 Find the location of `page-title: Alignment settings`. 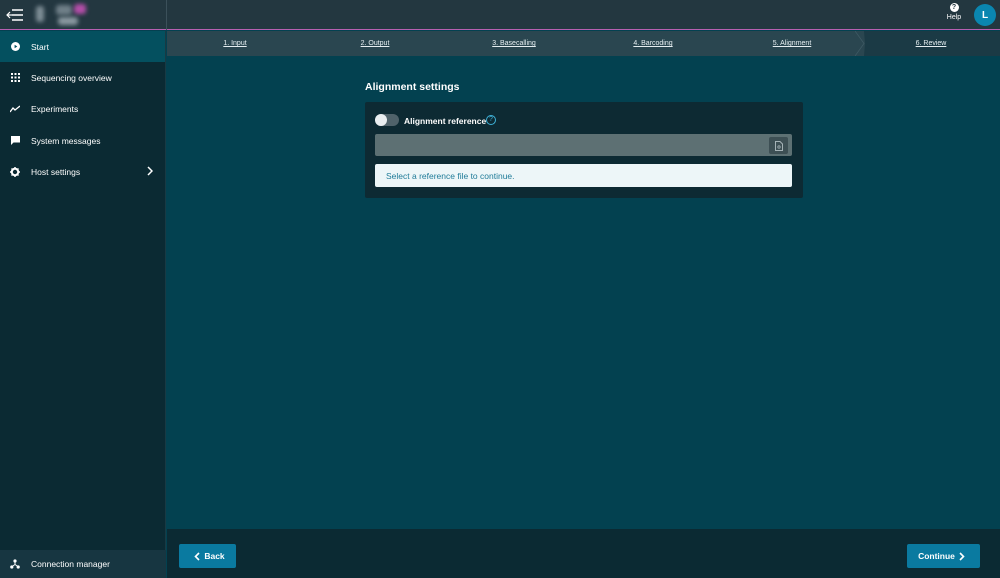

page-title: Alignment settings is located at coordinates (412, 87).